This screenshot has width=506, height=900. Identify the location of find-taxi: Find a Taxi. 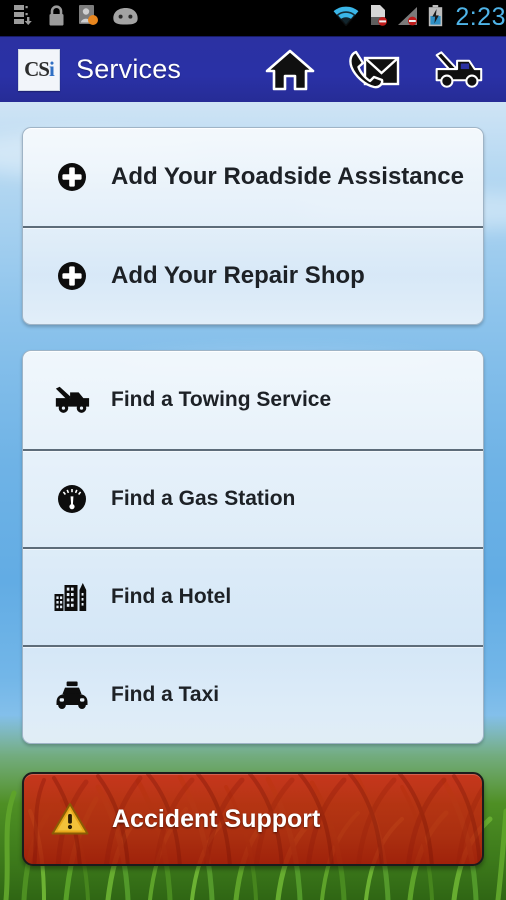
(253, 694).